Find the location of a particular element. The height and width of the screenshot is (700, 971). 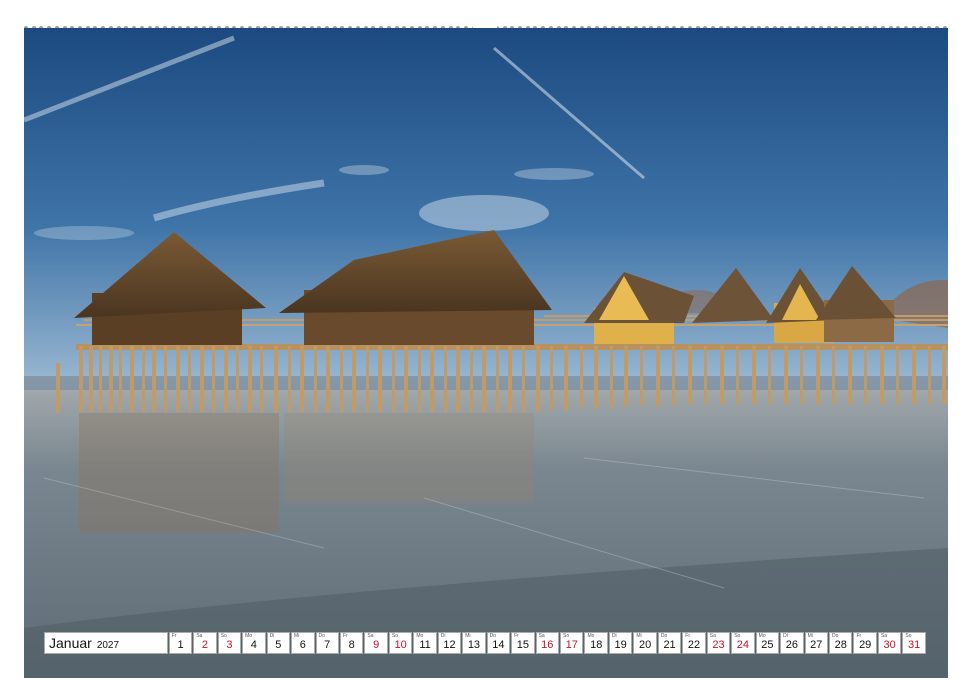

day-cell: Fr 22 is located at coordinates (694, 643).